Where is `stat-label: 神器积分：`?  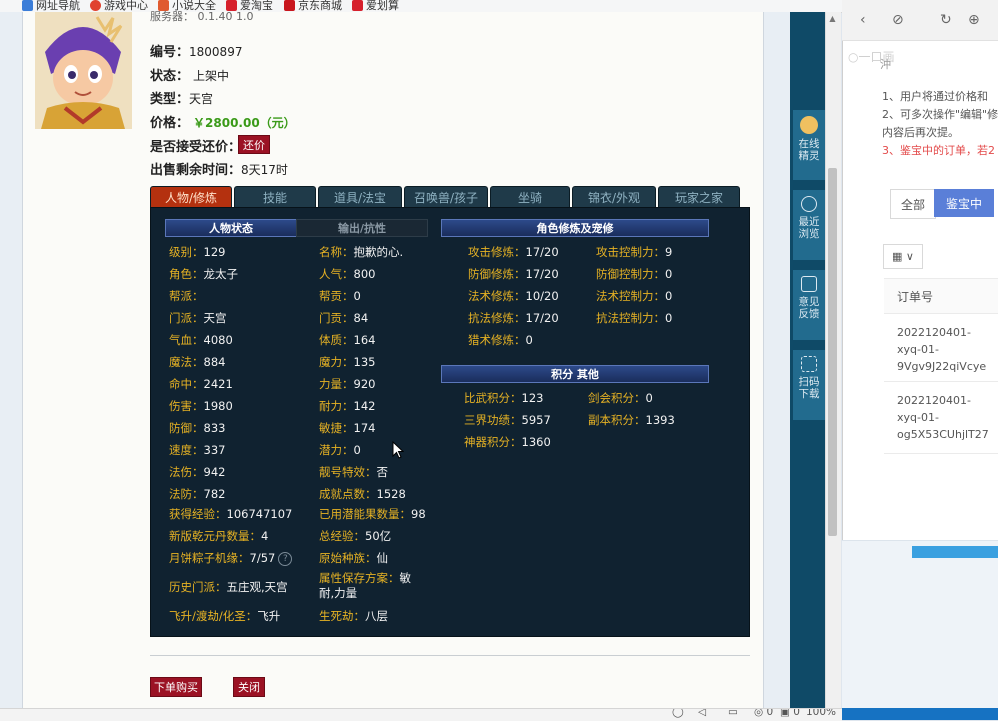 stat-label: 神器积分： is located at coordinates (493, 442).